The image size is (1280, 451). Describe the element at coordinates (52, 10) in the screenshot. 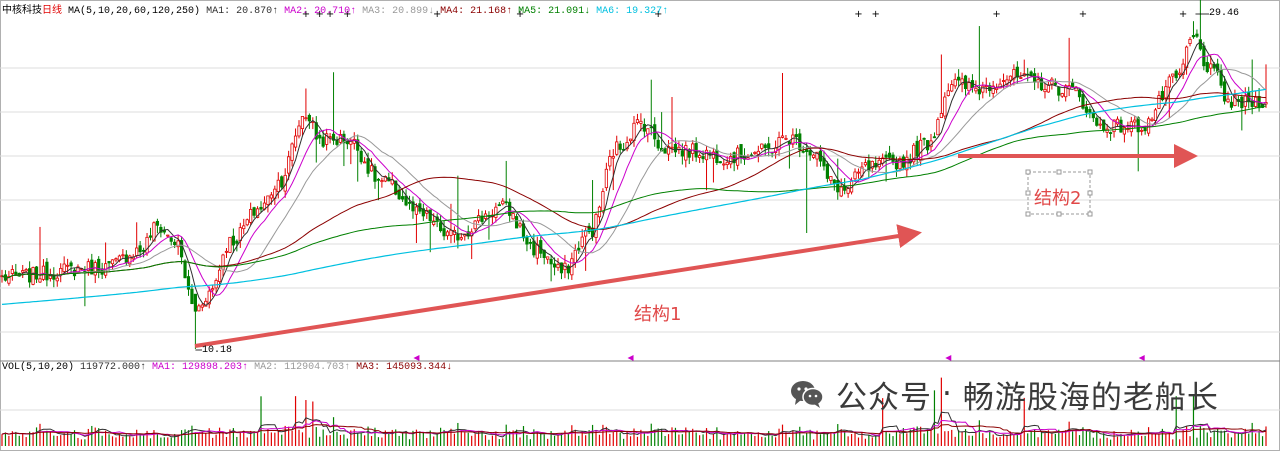

I see `stock-period: 日线` at that location.